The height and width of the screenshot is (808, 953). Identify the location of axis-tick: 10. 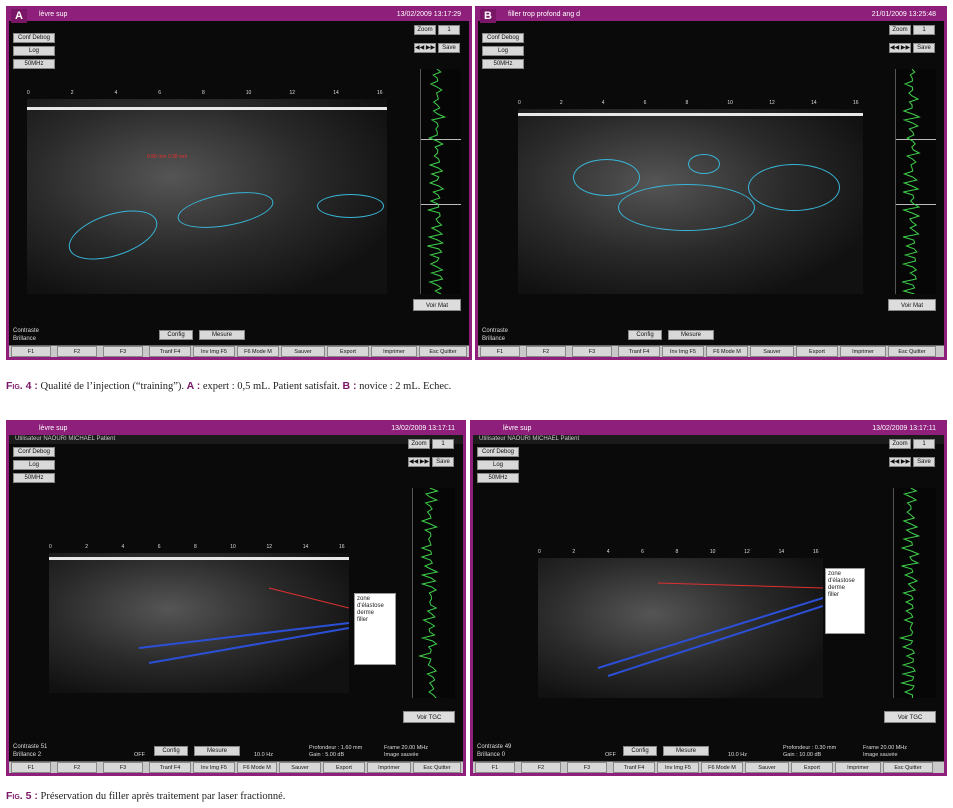
(233, 547).